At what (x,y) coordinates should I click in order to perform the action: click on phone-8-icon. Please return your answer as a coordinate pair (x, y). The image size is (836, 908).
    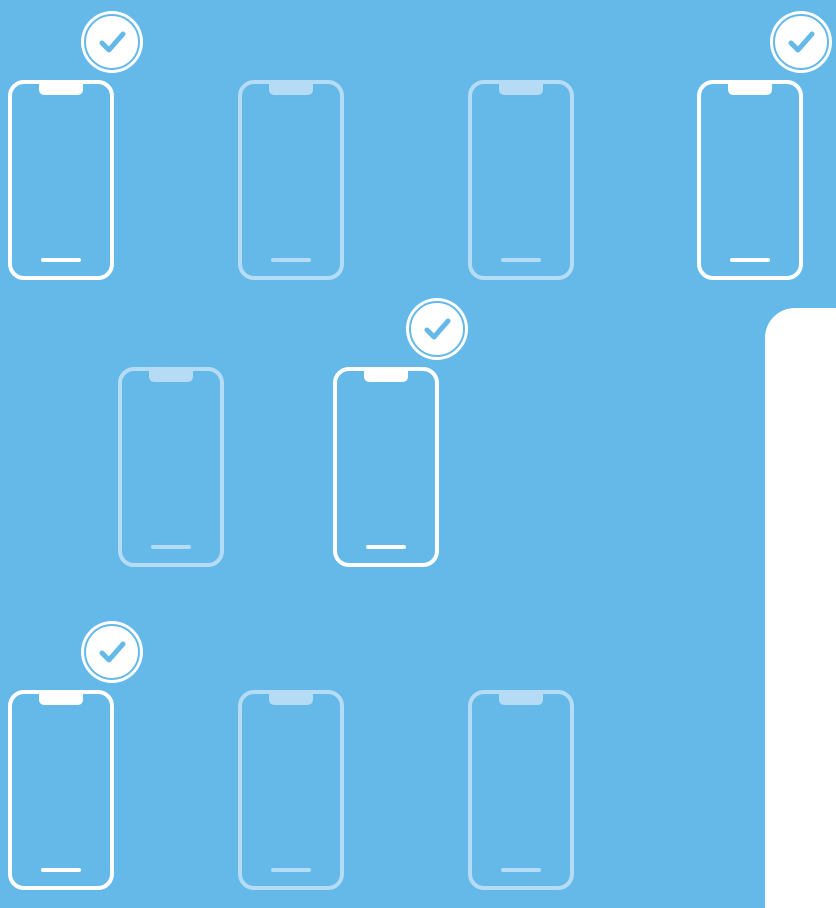
    Looking at the image, I should click on (291, 790).